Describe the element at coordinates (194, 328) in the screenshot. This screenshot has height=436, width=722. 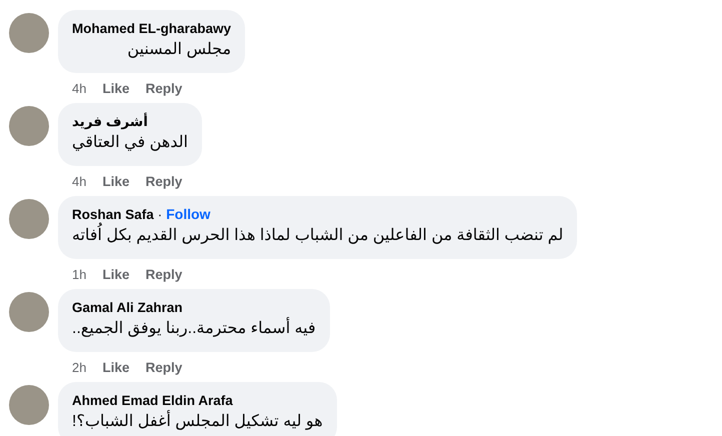
I see `comment-text: فيه أسماء محترمة..ربنا يوفق الجميع..` at that location.